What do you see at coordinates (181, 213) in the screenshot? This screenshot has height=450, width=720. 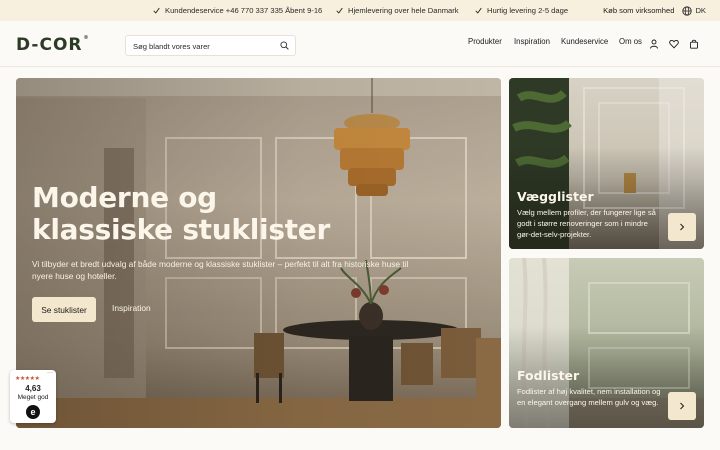 I see `hero-title: Moderne og klassiske stuklister` at bounding box center [181, 213].